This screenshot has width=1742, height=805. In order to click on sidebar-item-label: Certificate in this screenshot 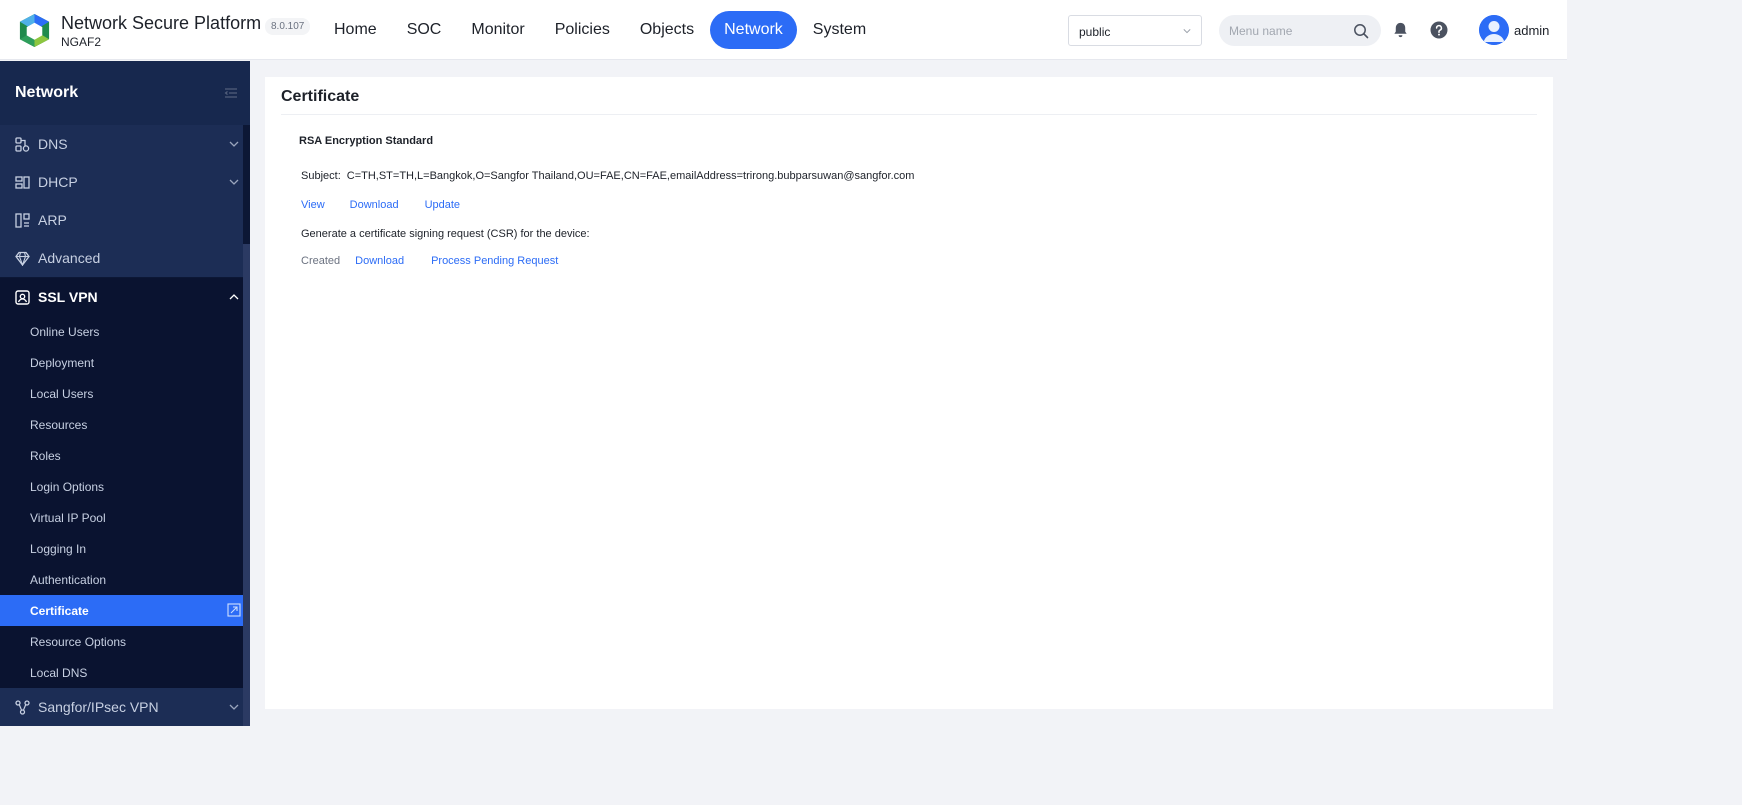, I will do `click(59, 611)`.